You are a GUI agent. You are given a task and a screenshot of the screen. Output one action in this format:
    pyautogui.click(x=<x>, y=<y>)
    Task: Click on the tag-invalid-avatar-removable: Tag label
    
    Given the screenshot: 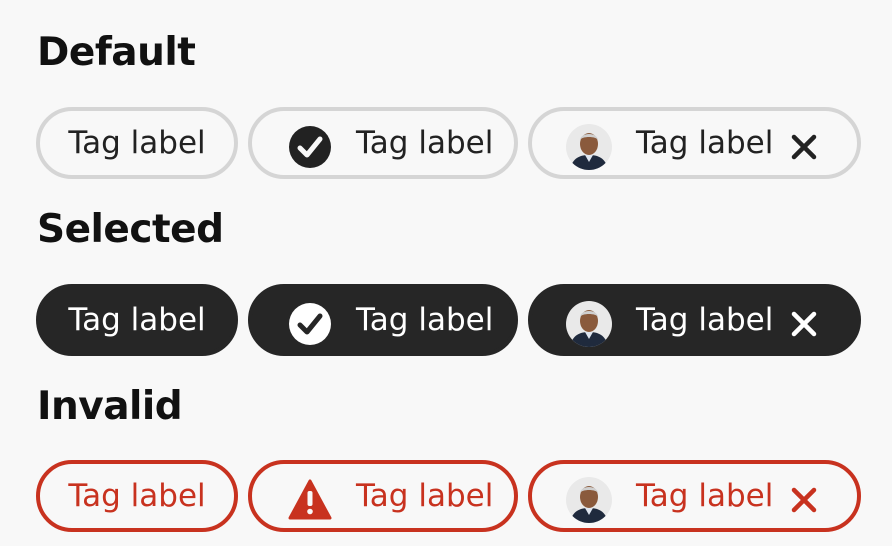 What is the action you would take?
    pyautogui.click(x=694, y=496)
    